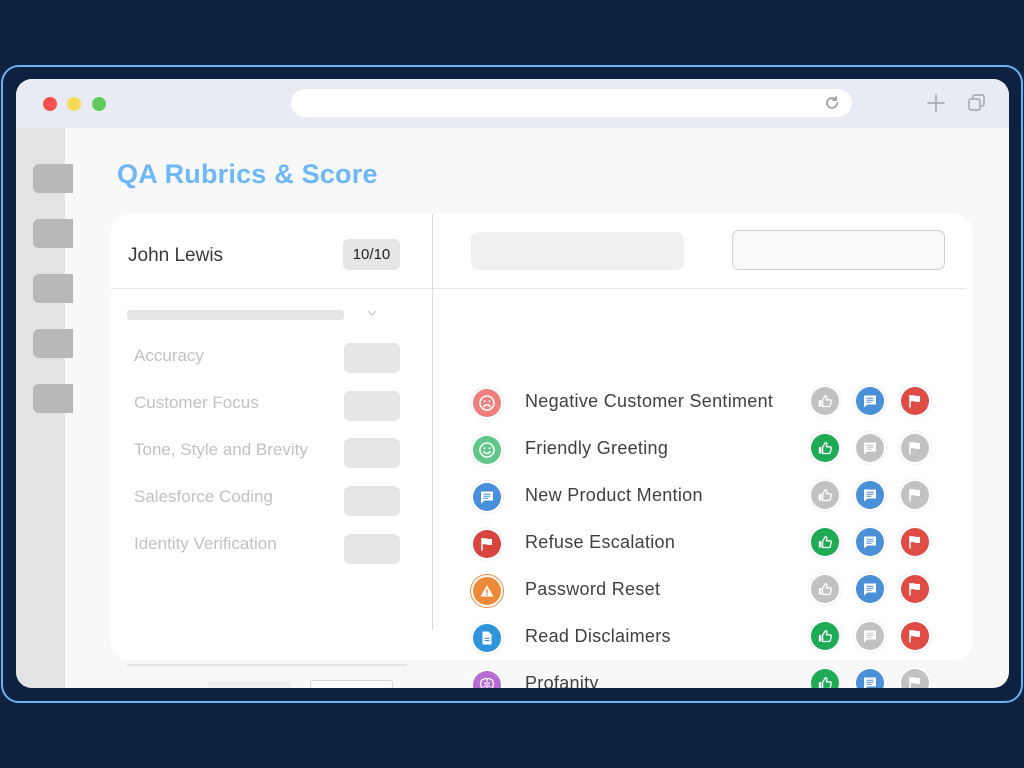 The height and width of the screenshot is (768, 1024). I want to click on document-icon, so click(487, 638).